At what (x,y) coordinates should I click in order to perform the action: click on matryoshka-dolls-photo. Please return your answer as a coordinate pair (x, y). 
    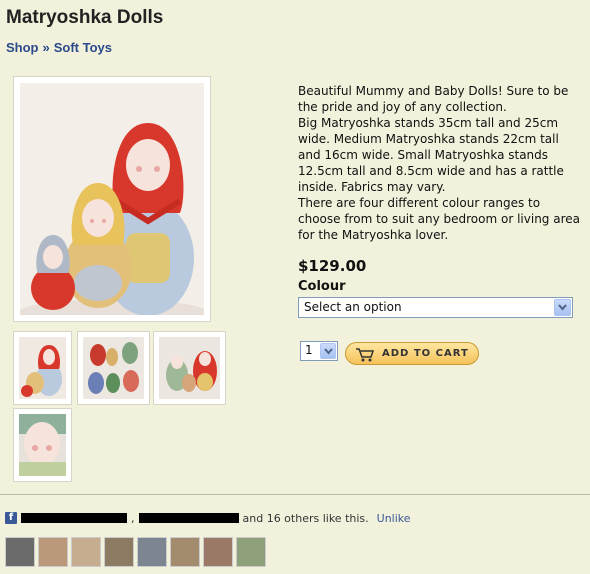
    Looking at the image, I should click on (112, 199).